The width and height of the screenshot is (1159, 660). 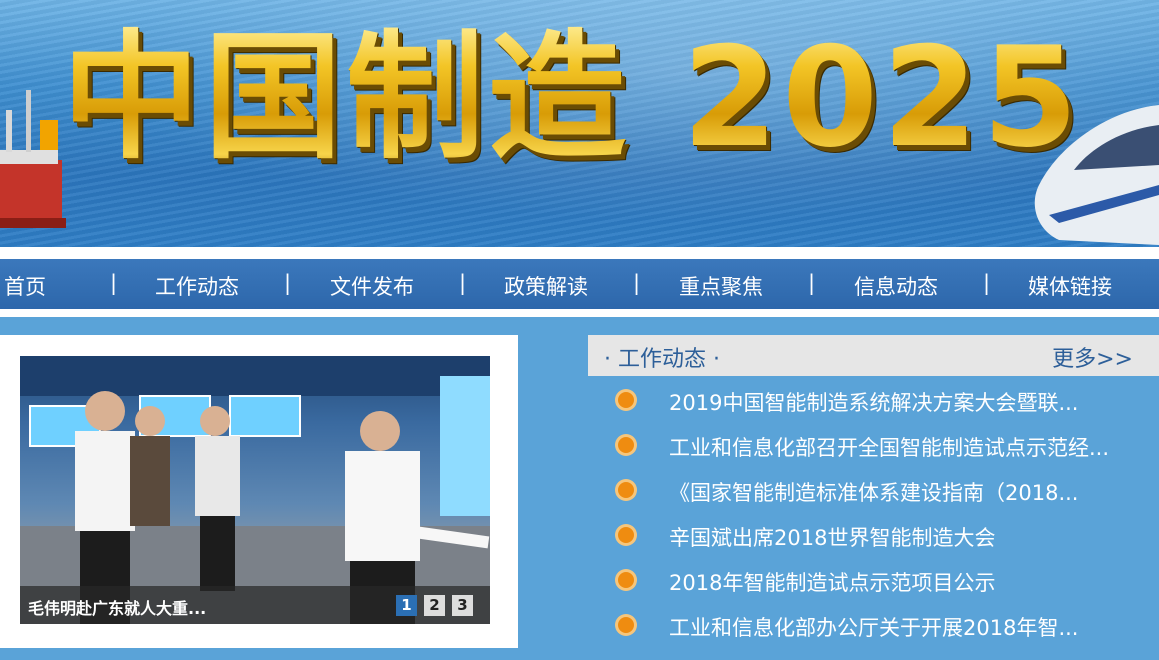 I want to click on nav-item-media-links: 媒体链接, so click(x=1070, y=286).